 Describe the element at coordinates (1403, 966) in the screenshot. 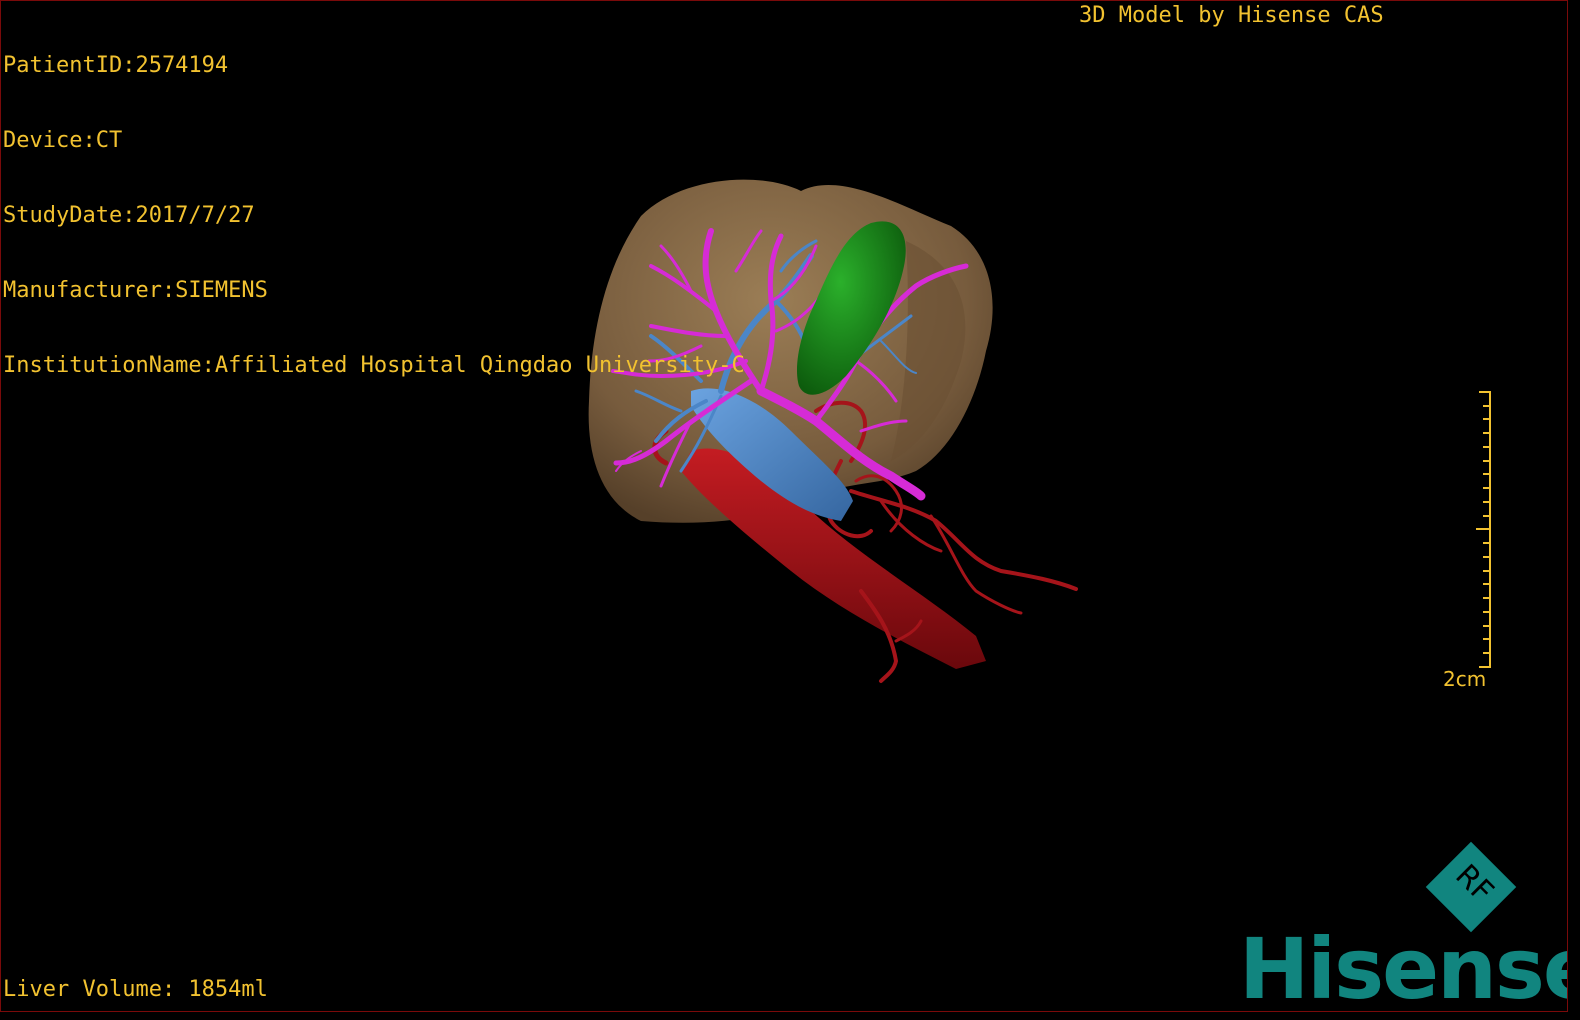

I see `hisense-logo: Hisense` at that location.